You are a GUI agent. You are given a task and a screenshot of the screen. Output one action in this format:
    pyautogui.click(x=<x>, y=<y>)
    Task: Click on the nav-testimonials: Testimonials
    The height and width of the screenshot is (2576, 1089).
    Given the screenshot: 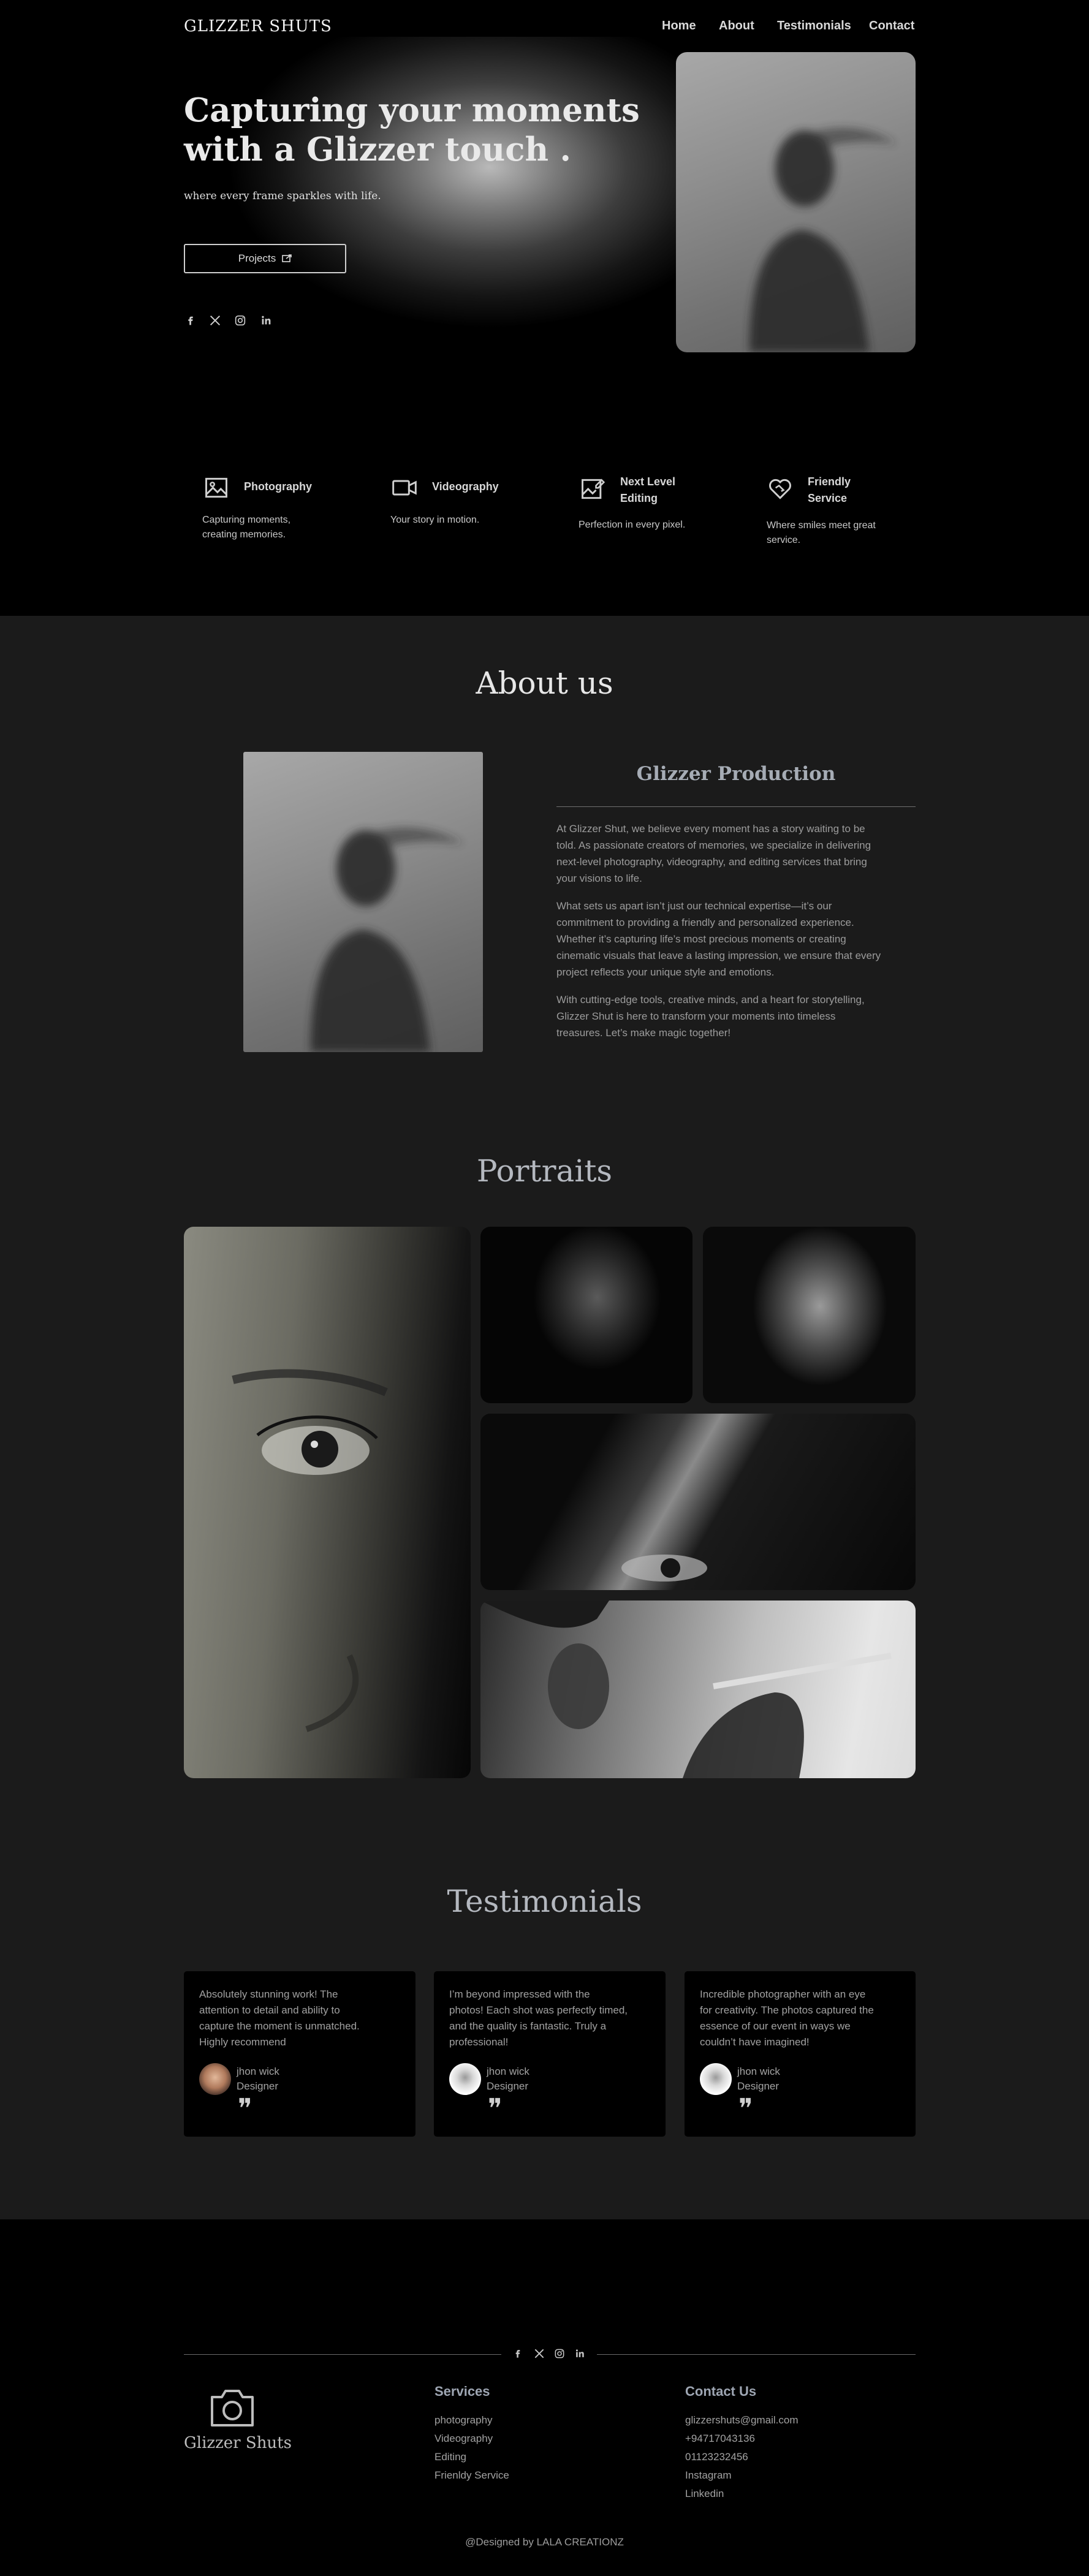 What is the action you would take?
    pyautogui.click(x=814, y=26)
    